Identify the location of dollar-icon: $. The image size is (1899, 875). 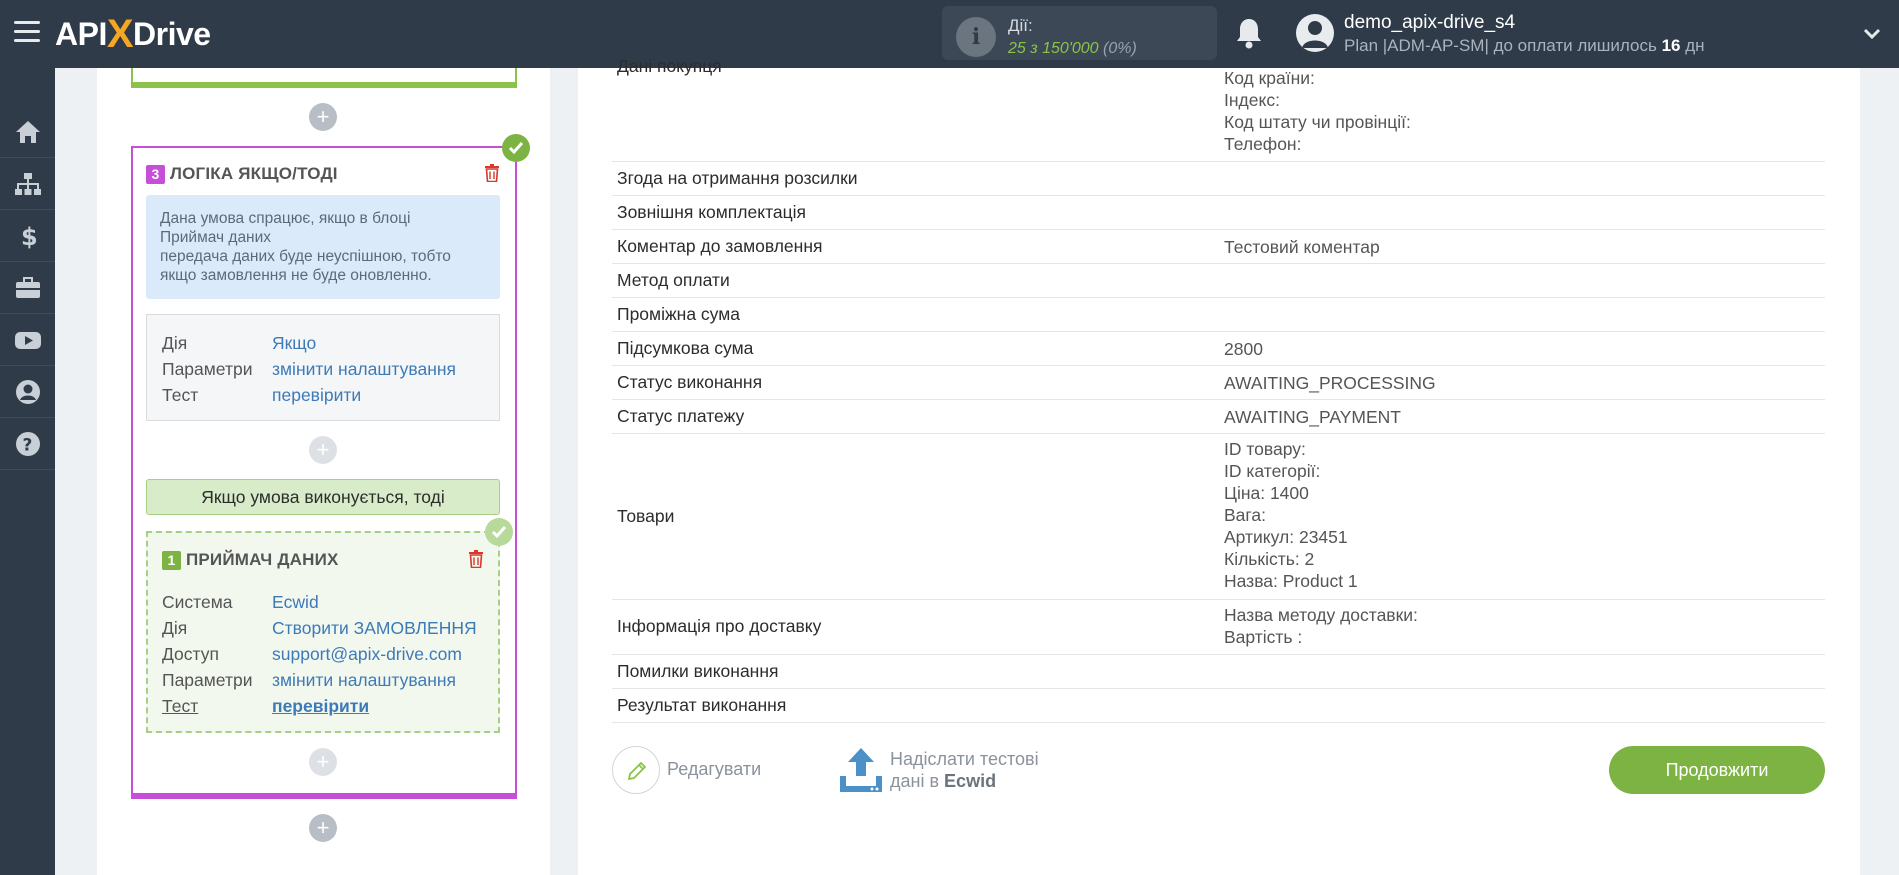
(29, 236).